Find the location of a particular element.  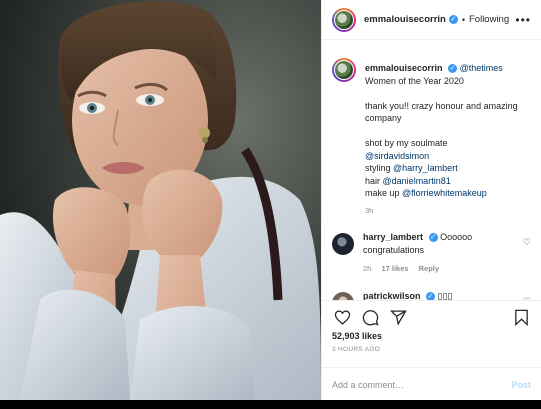

action-icons is located at coordinates (431, 317).